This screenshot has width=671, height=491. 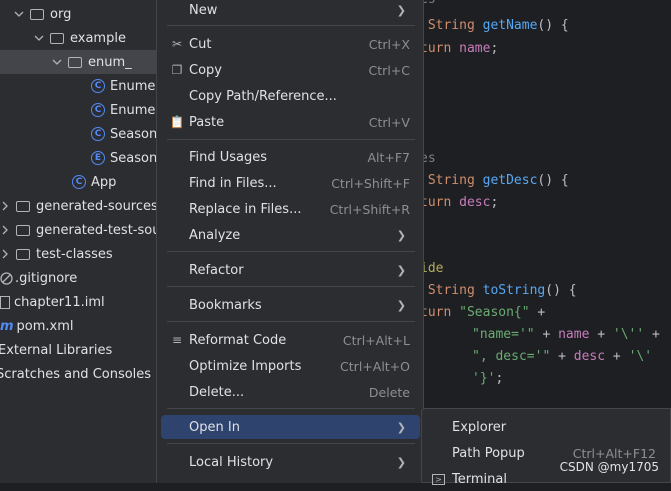 I want to click on menu-item-analyze: Analyze ❯, so click(x=290, y=235).